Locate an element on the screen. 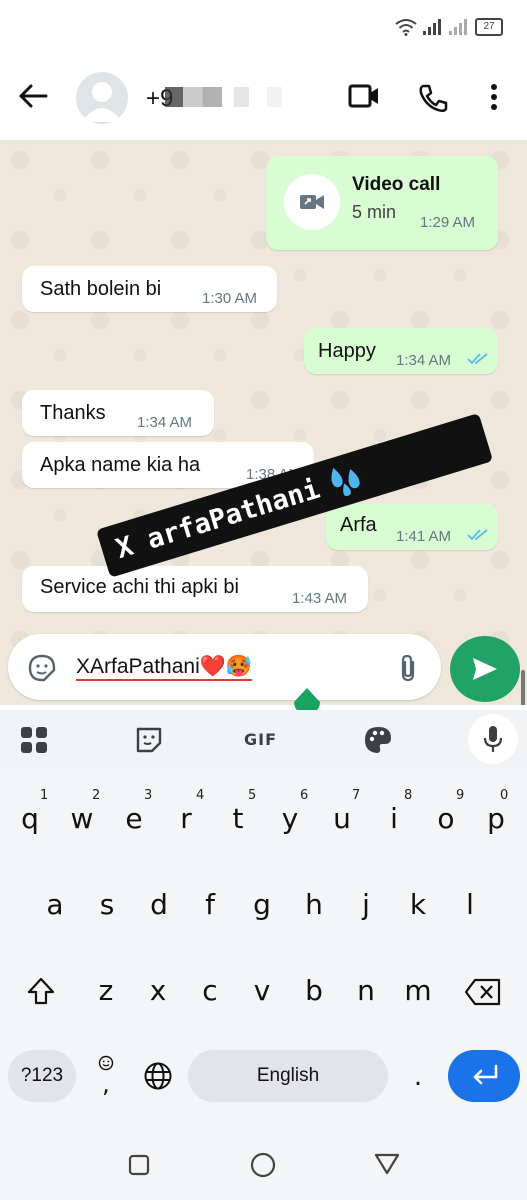 This screenshot has height=1200, width=527. key-period: . is located at coordinates (418, 1077).